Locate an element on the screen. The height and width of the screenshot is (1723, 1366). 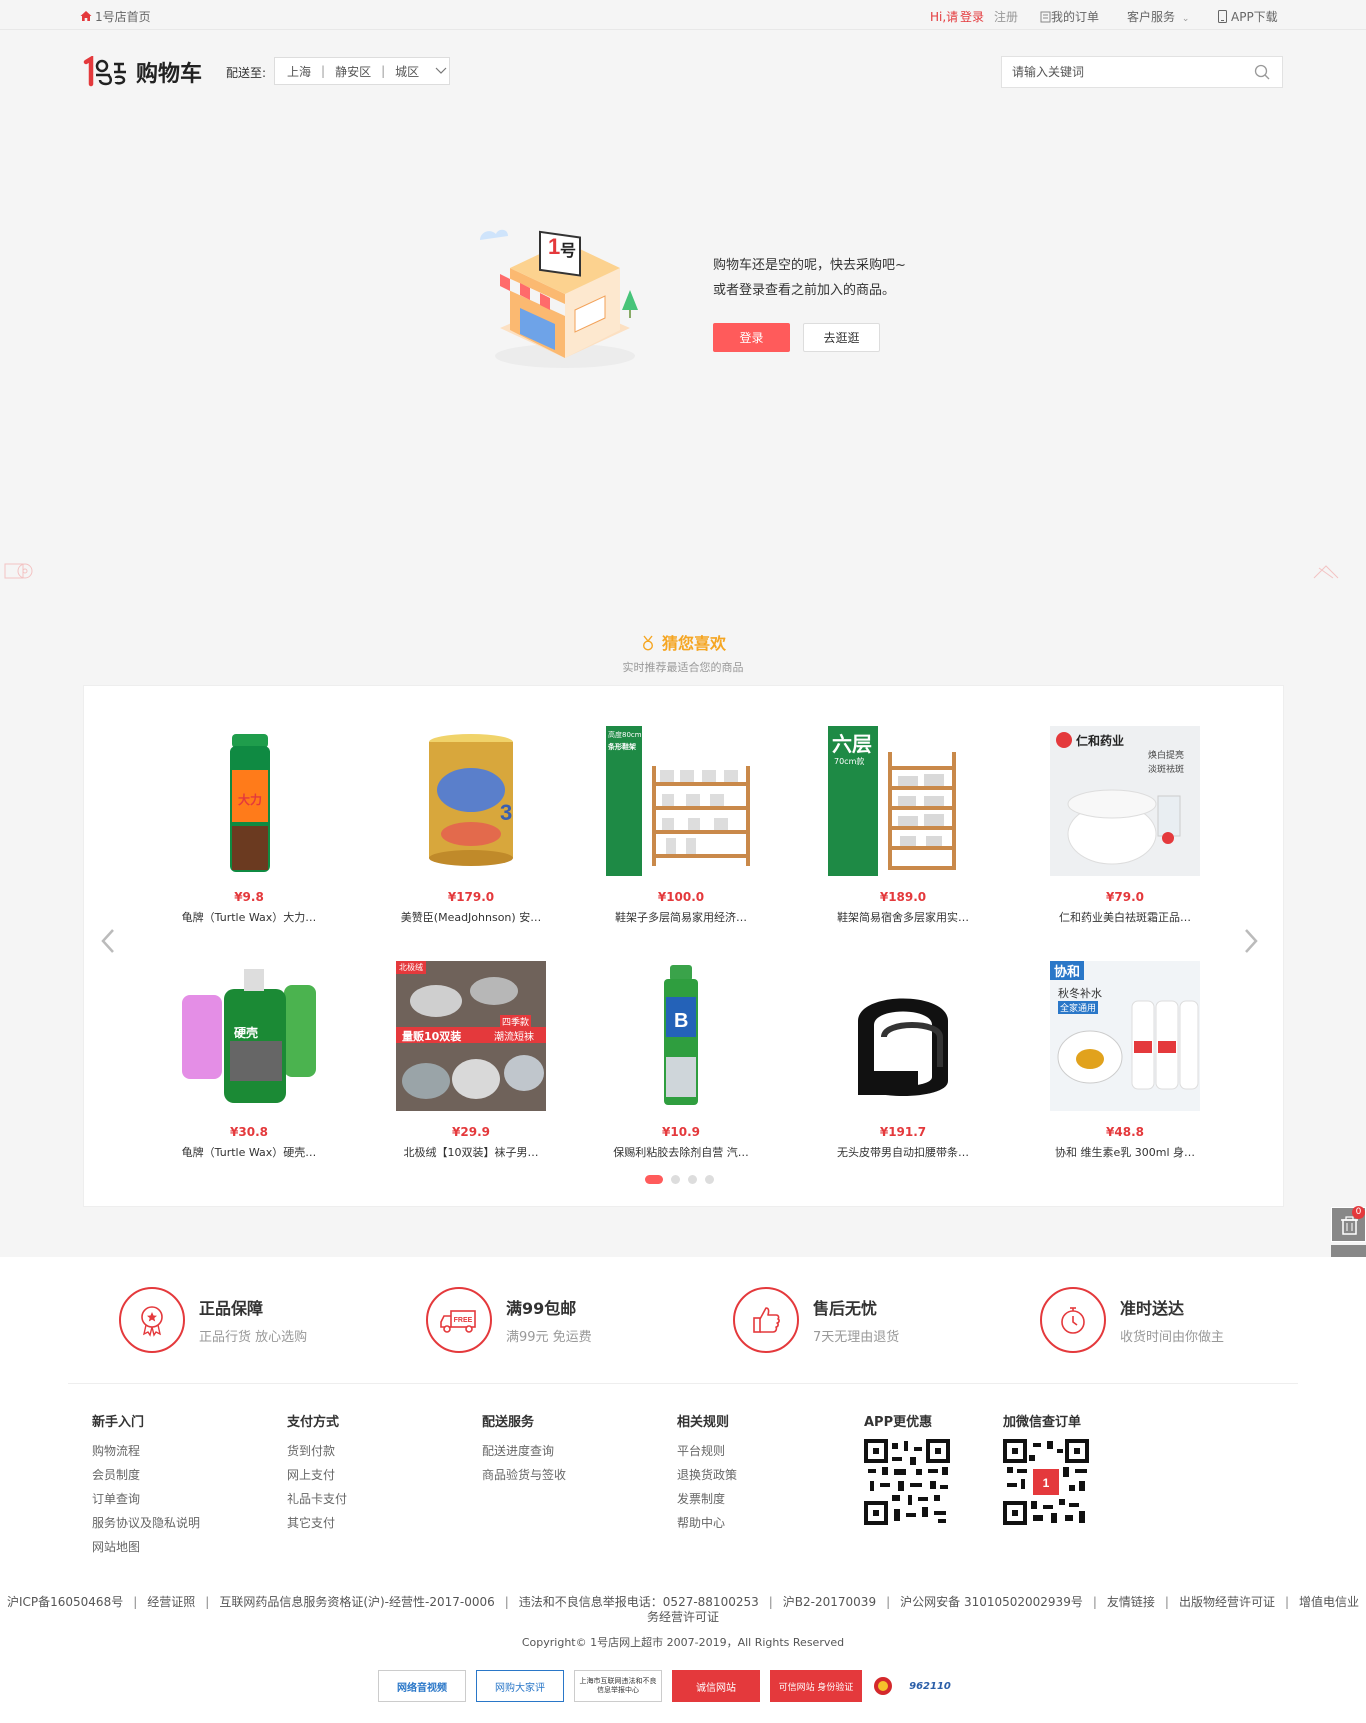
greeting-text: Hi,请 is located at coordinates (944, 17).